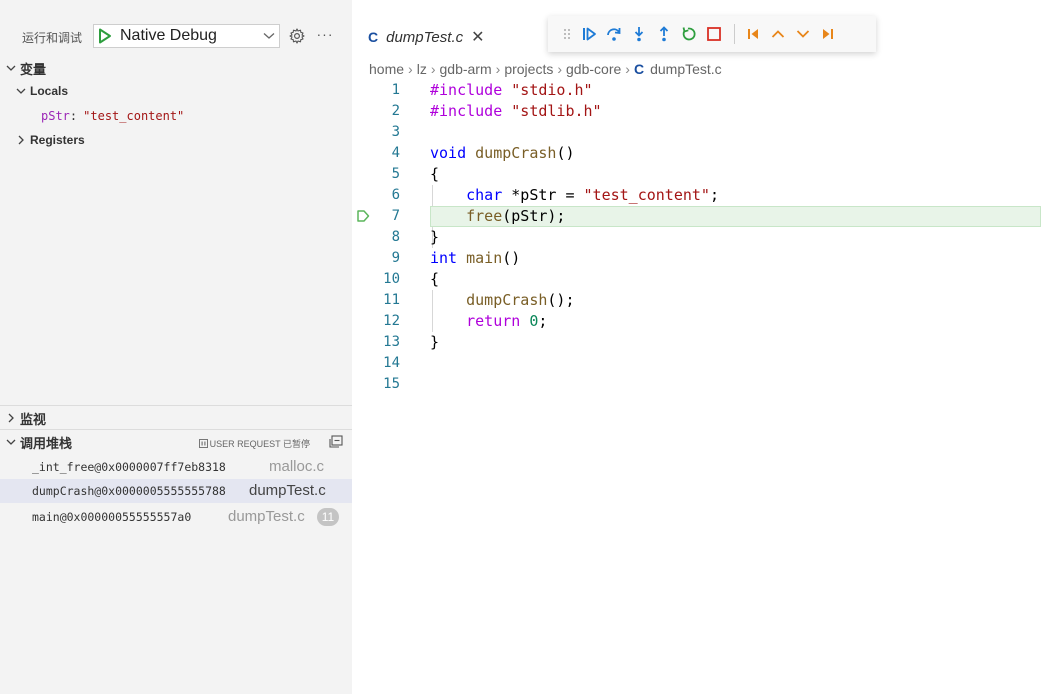 This screenshot has width=1041, height=694. Describe the element at coordinates (376, 132) in the screenshot. I see `line-number: 3` at that location.